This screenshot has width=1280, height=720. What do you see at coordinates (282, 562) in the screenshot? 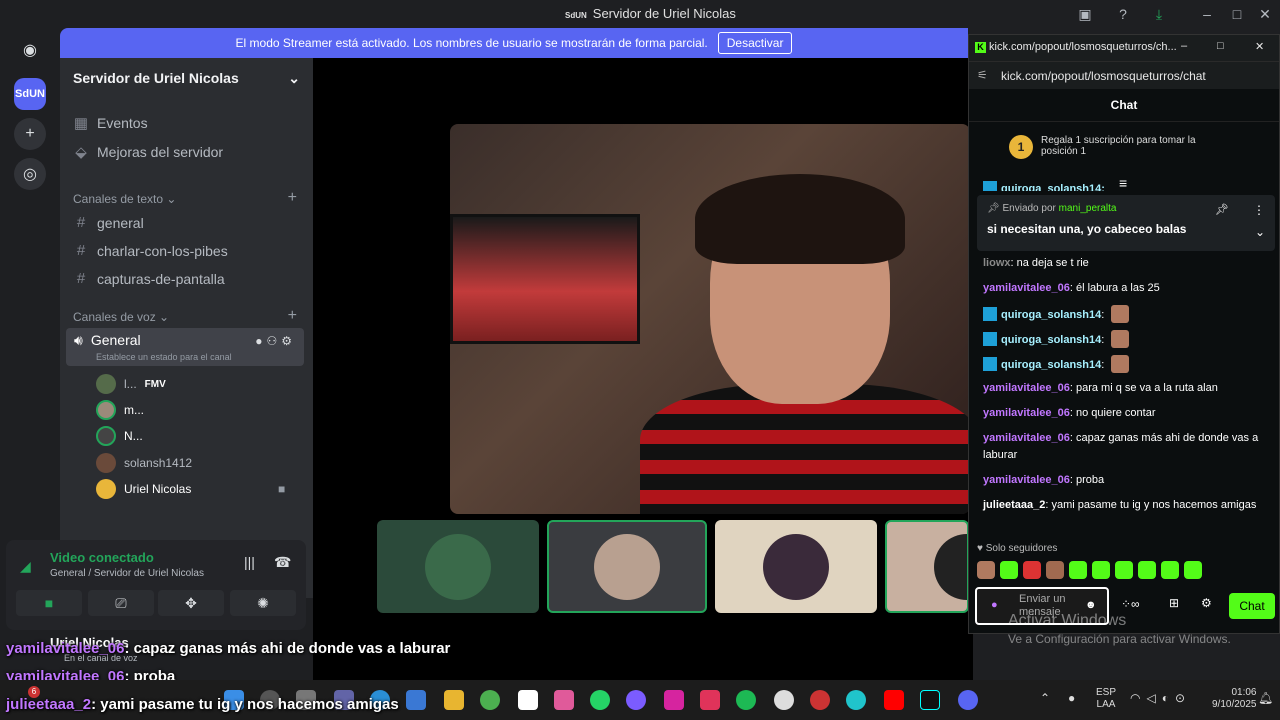
I see `disconnect-icon: ☎` at bounding box center [282, 562].